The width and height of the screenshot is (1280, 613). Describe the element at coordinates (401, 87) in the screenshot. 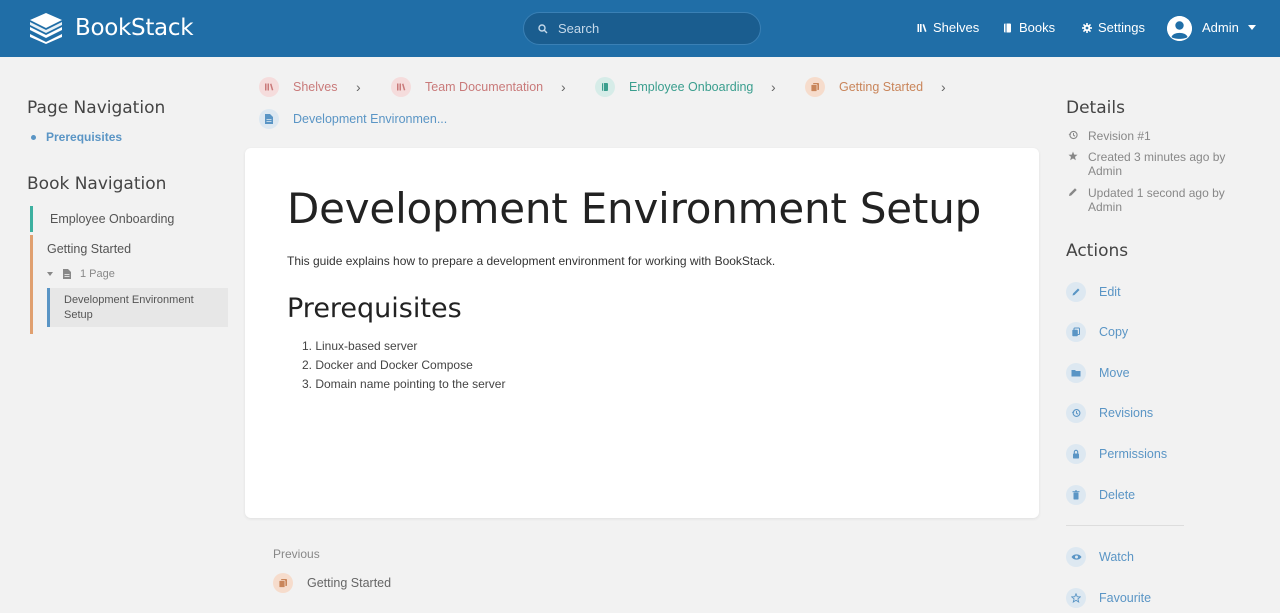

I see `shelf-icon` at that location.